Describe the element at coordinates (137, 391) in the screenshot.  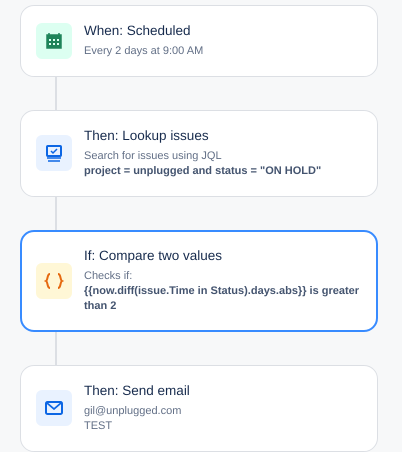
I see `step-title: Then: Send email` at that location.